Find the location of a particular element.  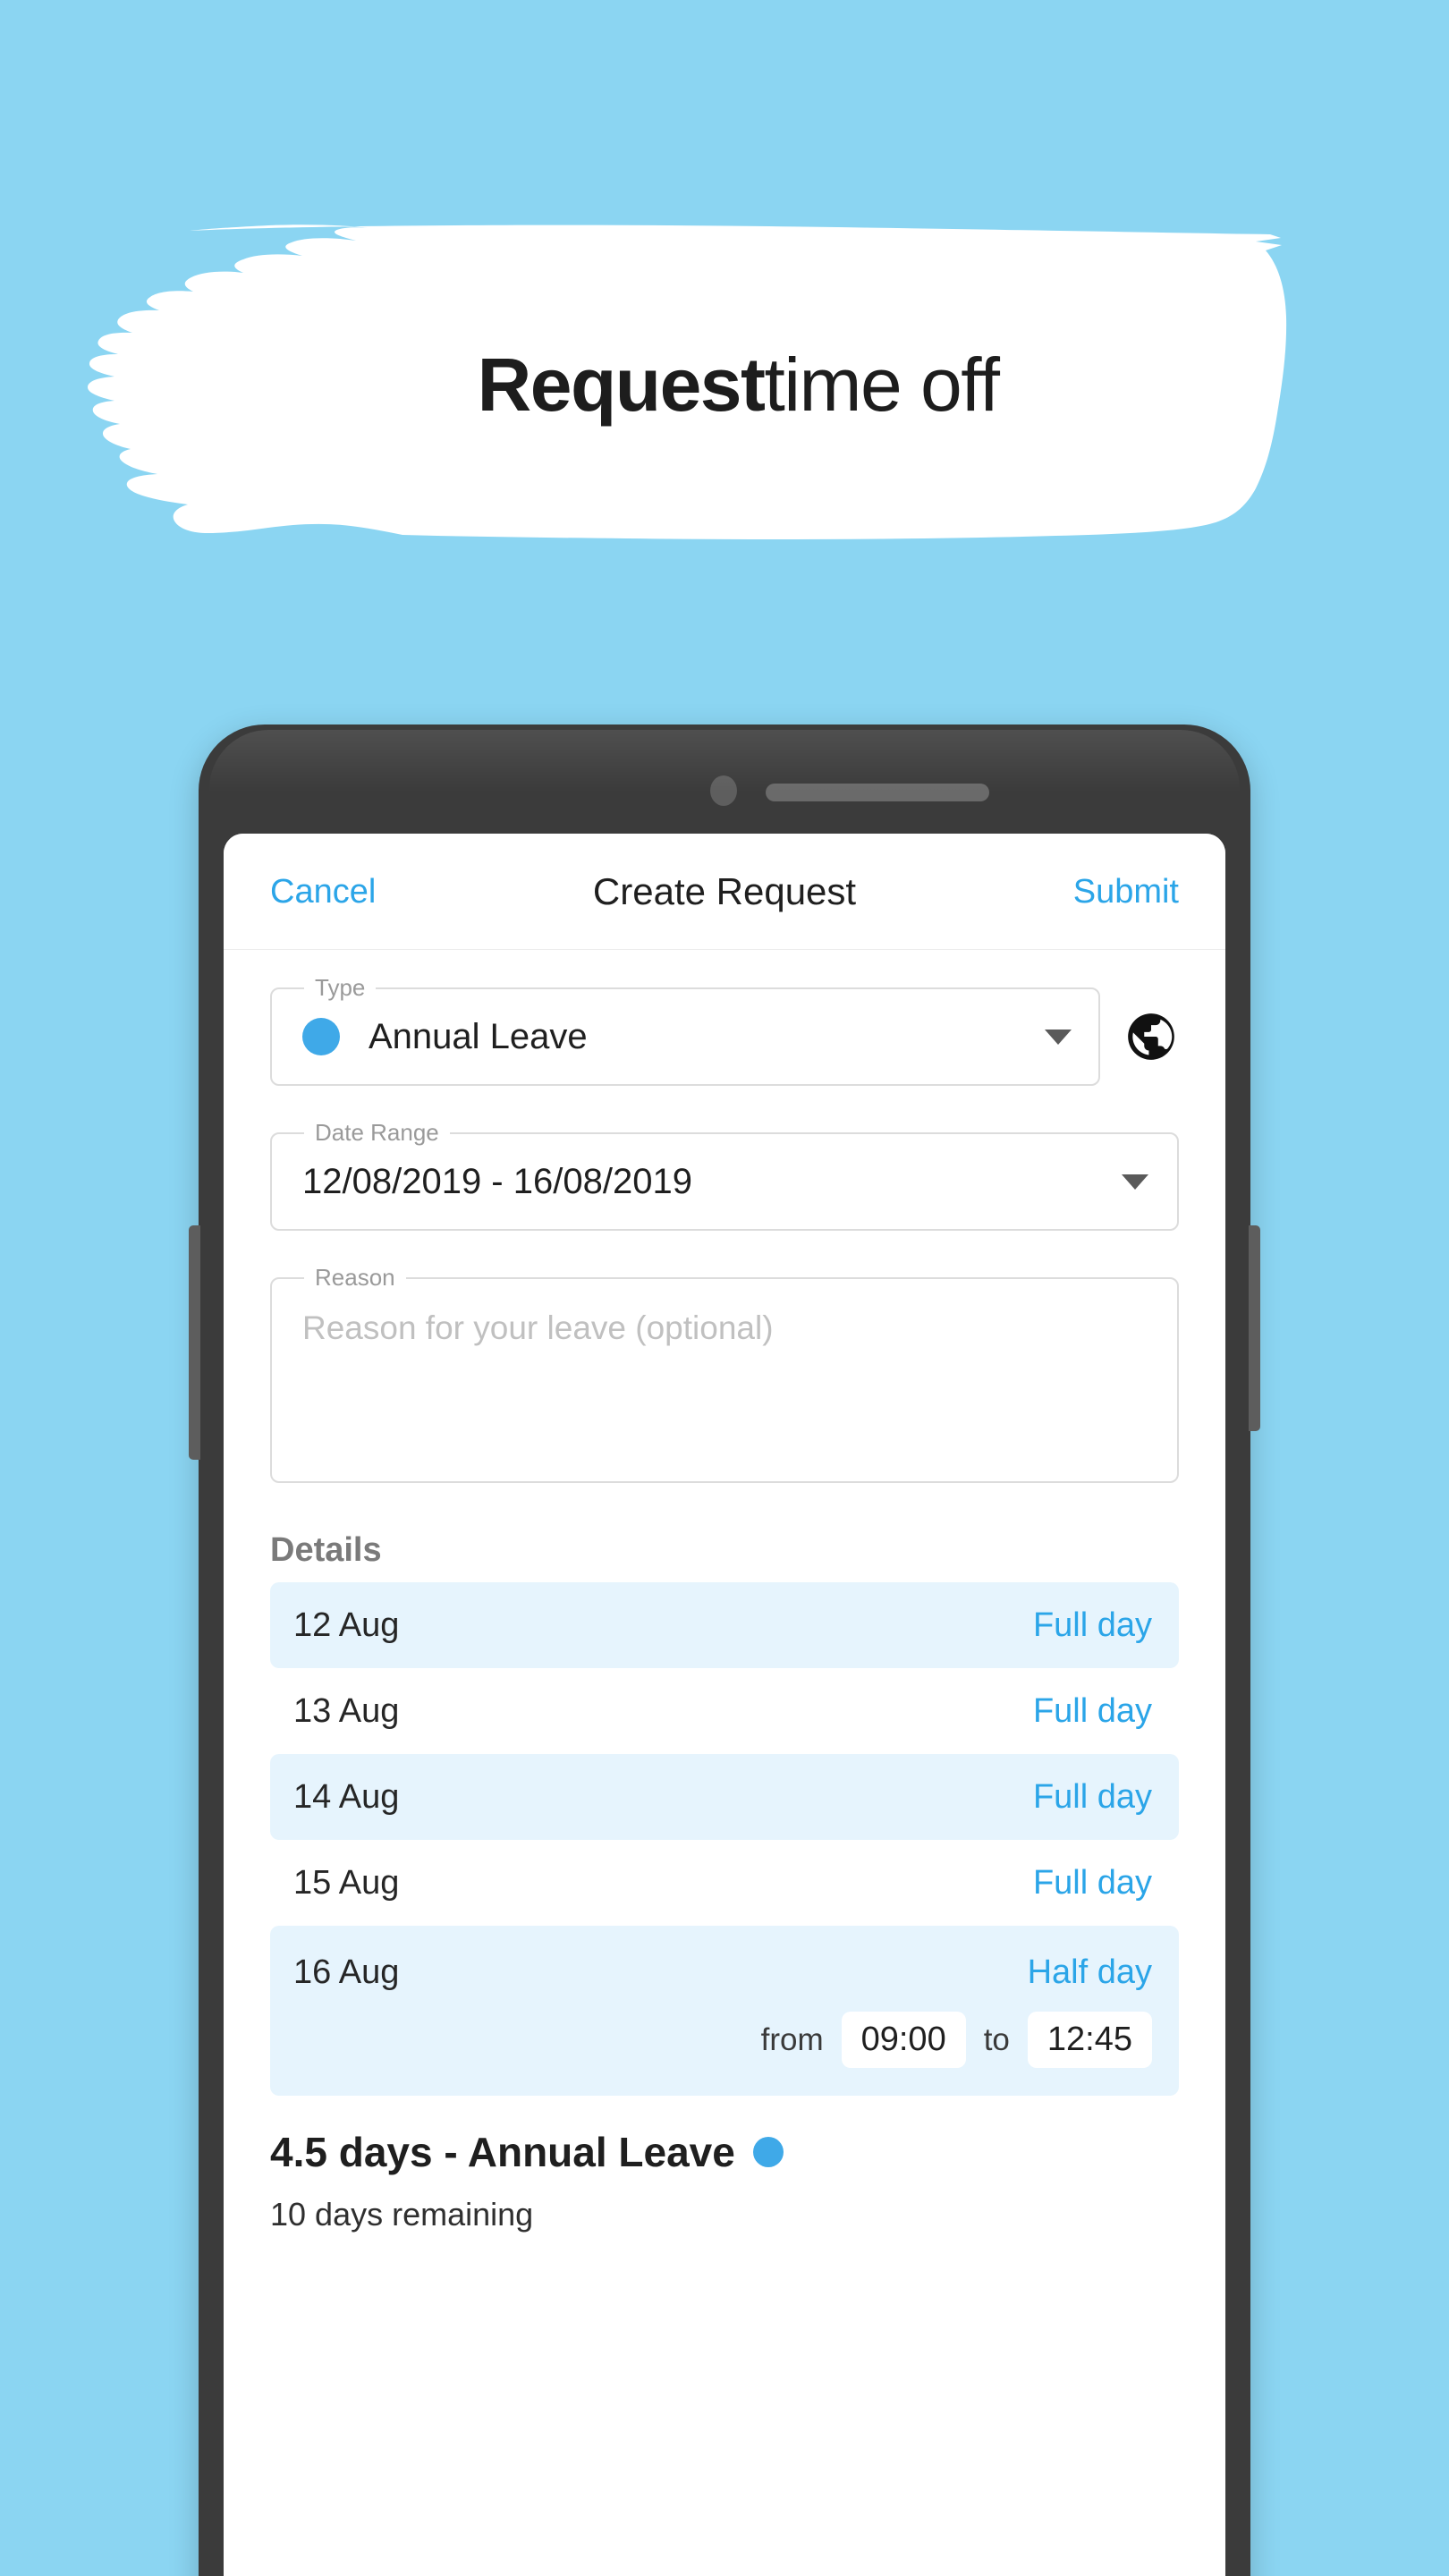

promo-headline-banner: Request time off is located at coordinates (724, 385).